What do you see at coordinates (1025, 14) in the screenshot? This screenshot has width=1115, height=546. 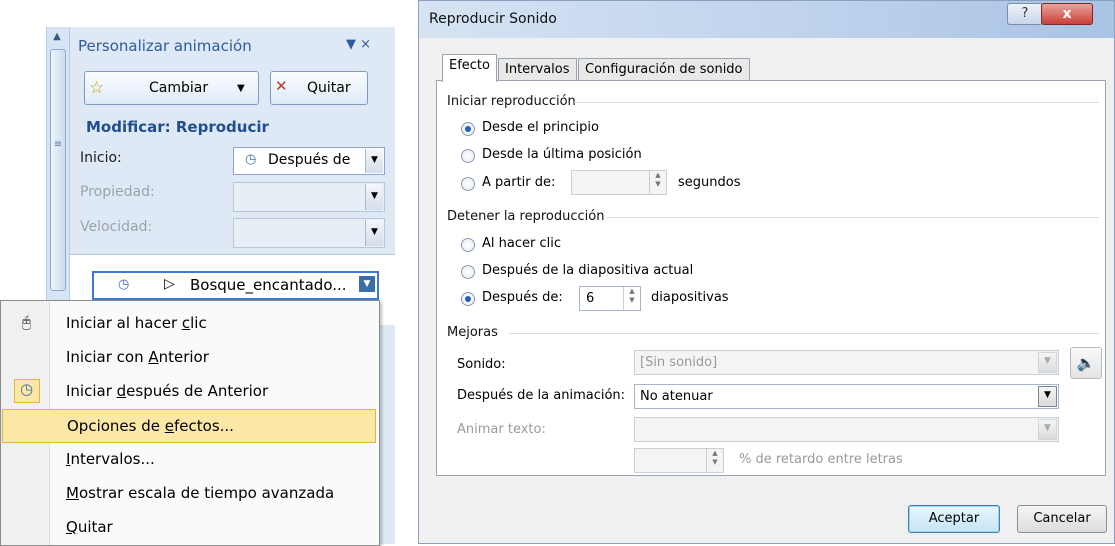 I see `help-button: ?` at bounding box center [1025, 14].